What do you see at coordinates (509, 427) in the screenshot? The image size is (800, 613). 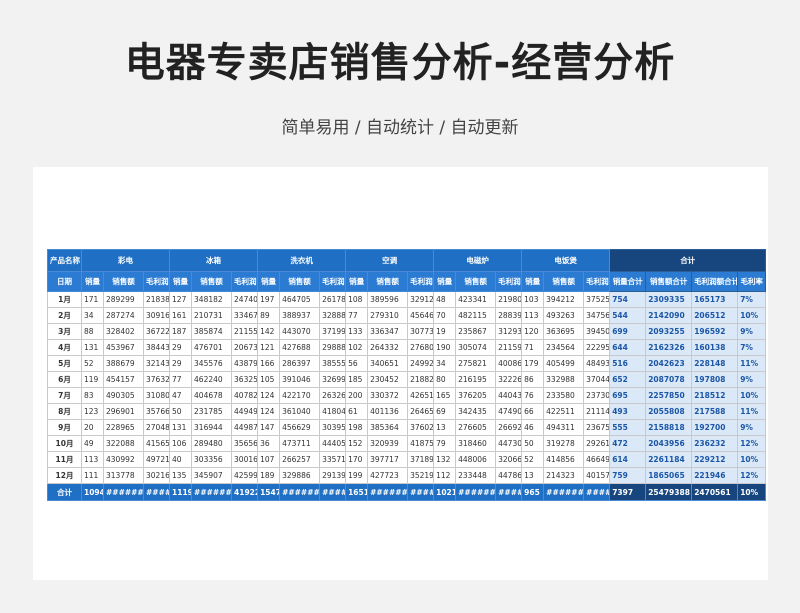 I see `table-cell: 26692` at bounding box center [509, 427].